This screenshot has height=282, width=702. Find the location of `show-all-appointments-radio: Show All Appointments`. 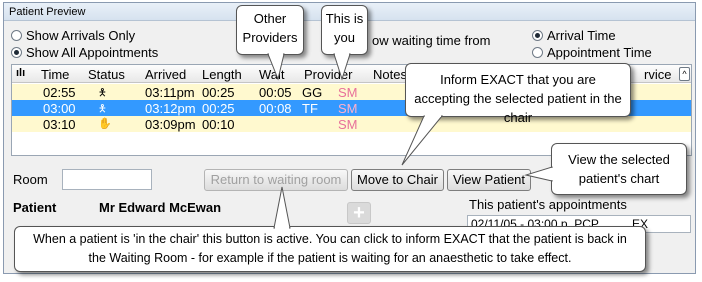

show-all-appointments-radio: Show All Appointments is located at coordinates (84, 52).